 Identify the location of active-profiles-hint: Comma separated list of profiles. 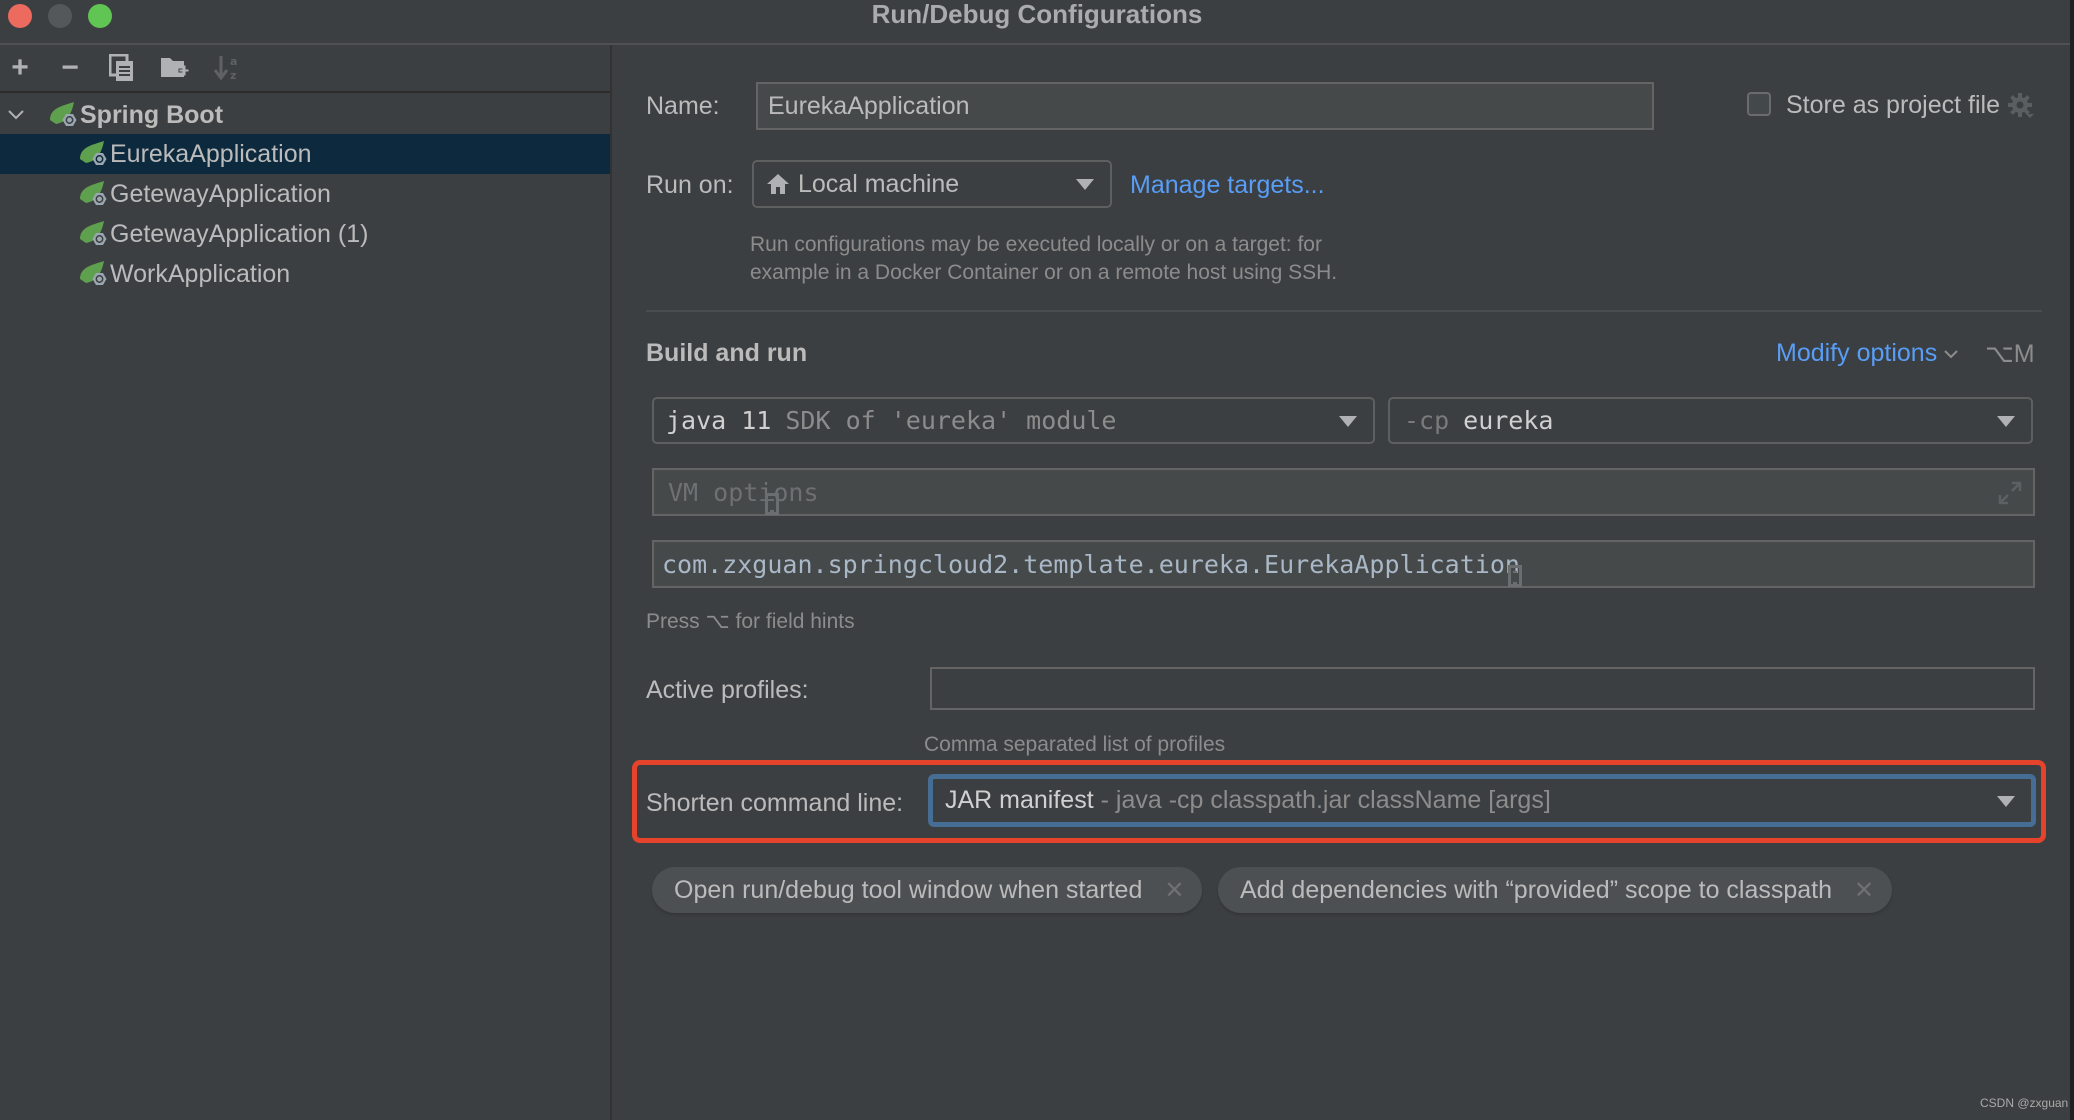
(1075, 744).